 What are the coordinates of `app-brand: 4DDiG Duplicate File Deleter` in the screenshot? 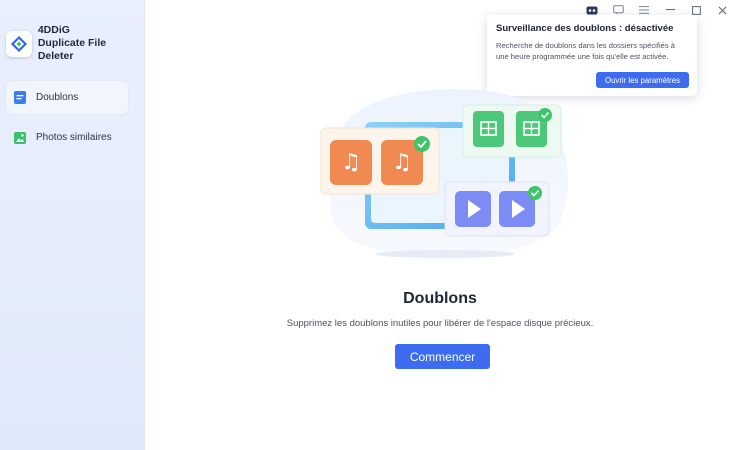 It's located at (75, 43).